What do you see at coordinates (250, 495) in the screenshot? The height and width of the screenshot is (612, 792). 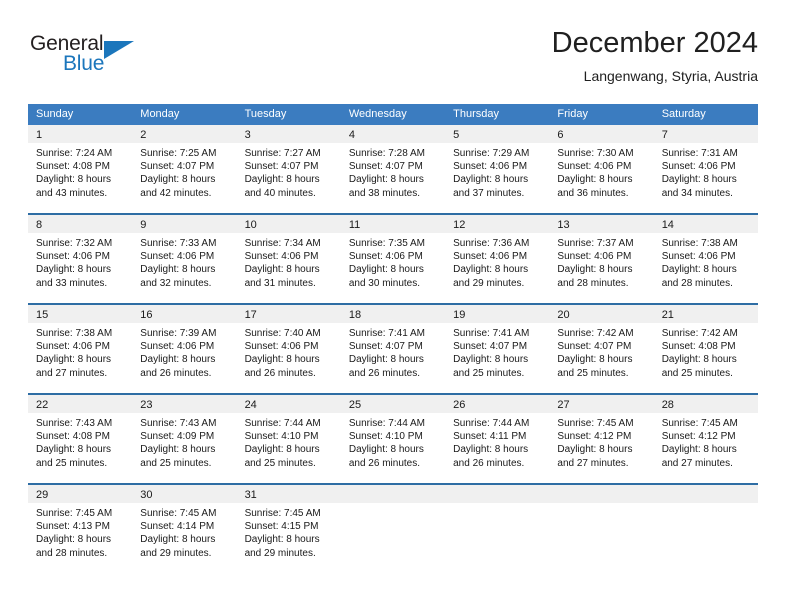 I see `day-number: 31` at bounding box center [250, 495].